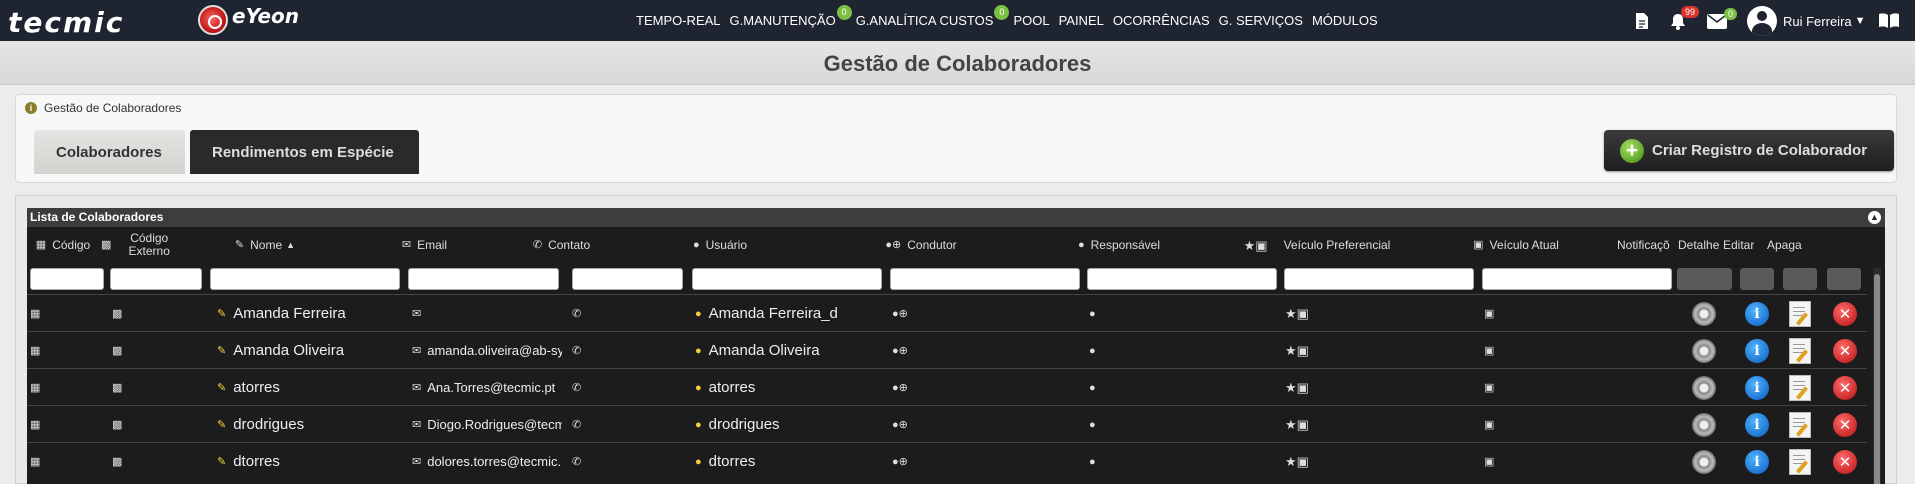  I want to click on column-header-nome: ✎ Nome ▲, so click(265, 245).